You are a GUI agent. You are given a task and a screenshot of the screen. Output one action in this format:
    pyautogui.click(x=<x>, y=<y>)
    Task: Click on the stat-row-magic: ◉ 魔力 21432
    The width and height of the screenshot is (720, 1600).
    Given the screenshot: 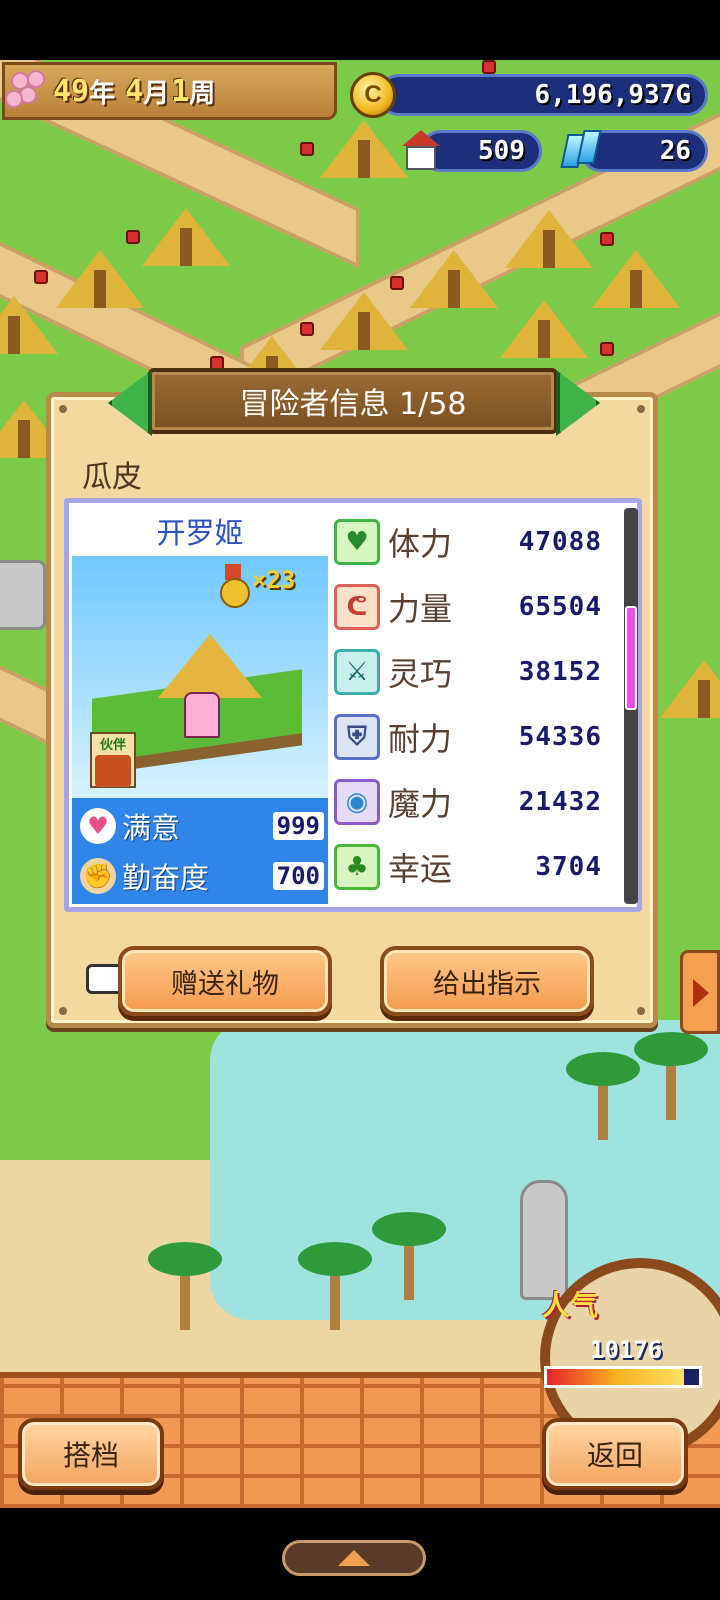 What is the action you would take?
    pyautogui.click(x=468, y=802)
    